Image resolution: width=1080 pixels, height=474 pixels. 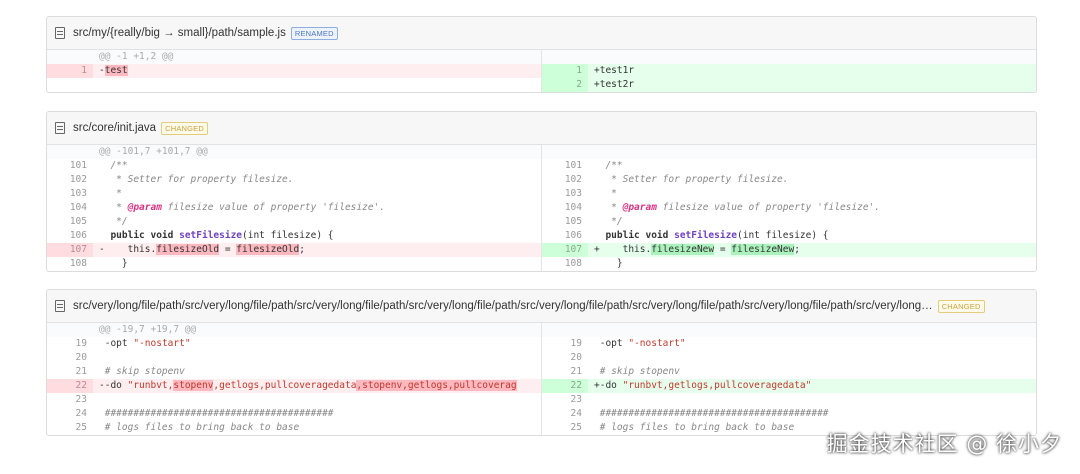 I want to click on hunk-header: @@ -19,7 +19,7 @@, so click(x=294, y=330).